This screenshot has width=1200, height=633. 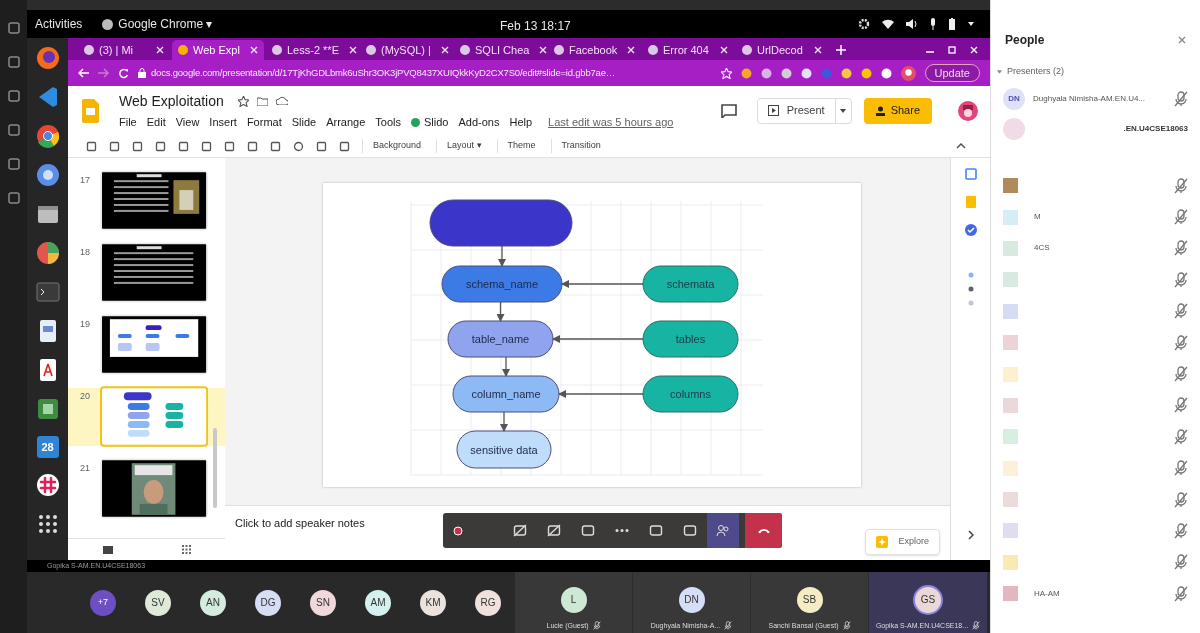 What do you see at coordinates (460, 146) in the screenshot?
I see `toolbar-button: Layout ▾` at bounding box center [460, 146].